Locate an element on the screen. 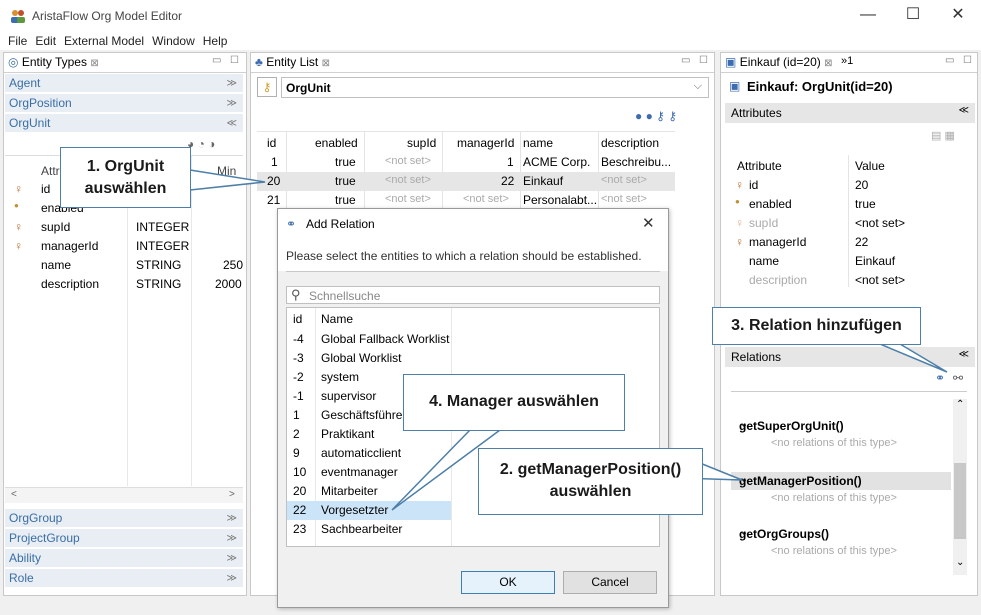 The width and height of the screenshot is (981, 615). menu-file: File is located at coordinates (17, 41).